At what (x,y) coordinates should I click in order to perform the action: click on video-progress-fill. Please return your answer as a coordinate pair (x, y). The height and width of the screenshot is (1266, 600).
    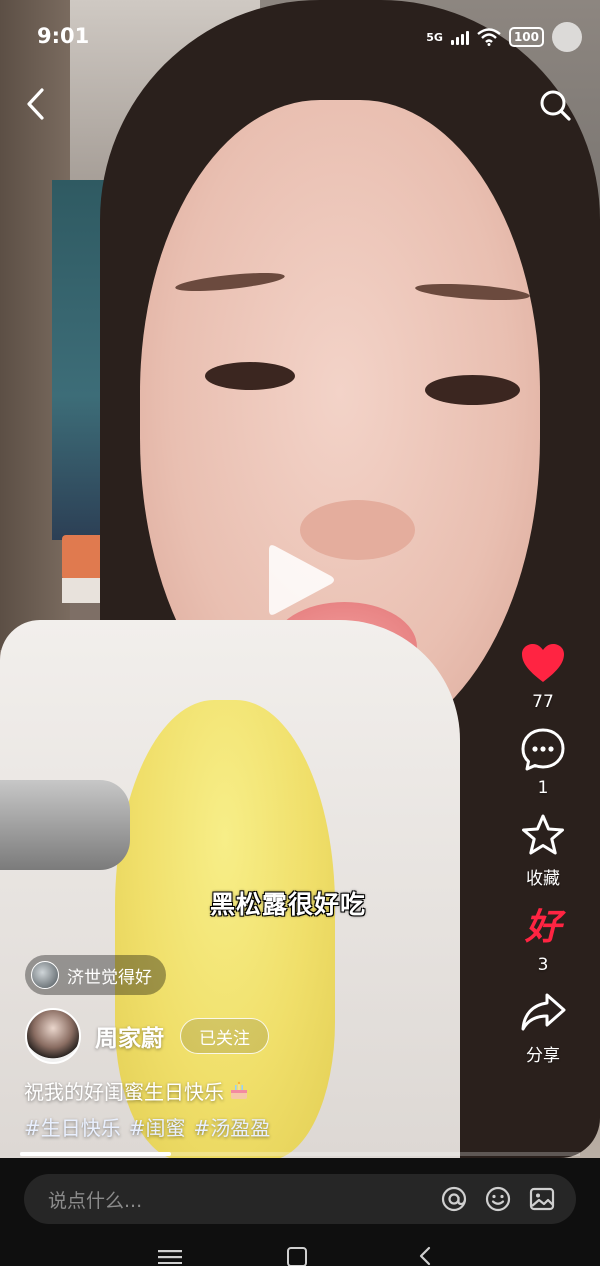
    Looking at the image, I should click on (96, 1154).